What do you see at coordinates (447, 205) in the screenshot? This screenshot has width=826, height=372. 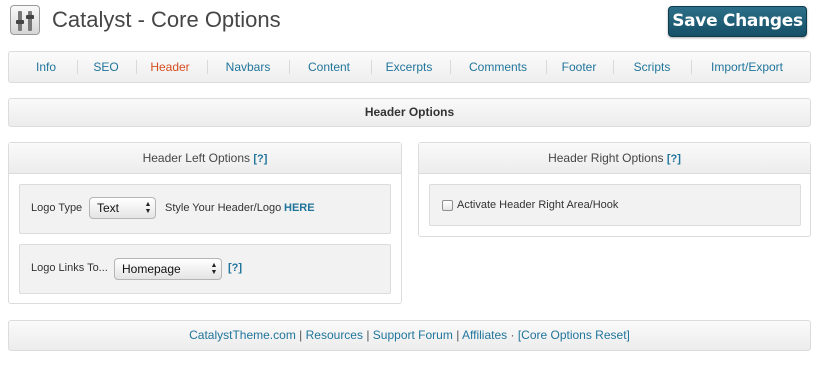 I see `activate-right-checkbox` at bounding box center [447, 205].